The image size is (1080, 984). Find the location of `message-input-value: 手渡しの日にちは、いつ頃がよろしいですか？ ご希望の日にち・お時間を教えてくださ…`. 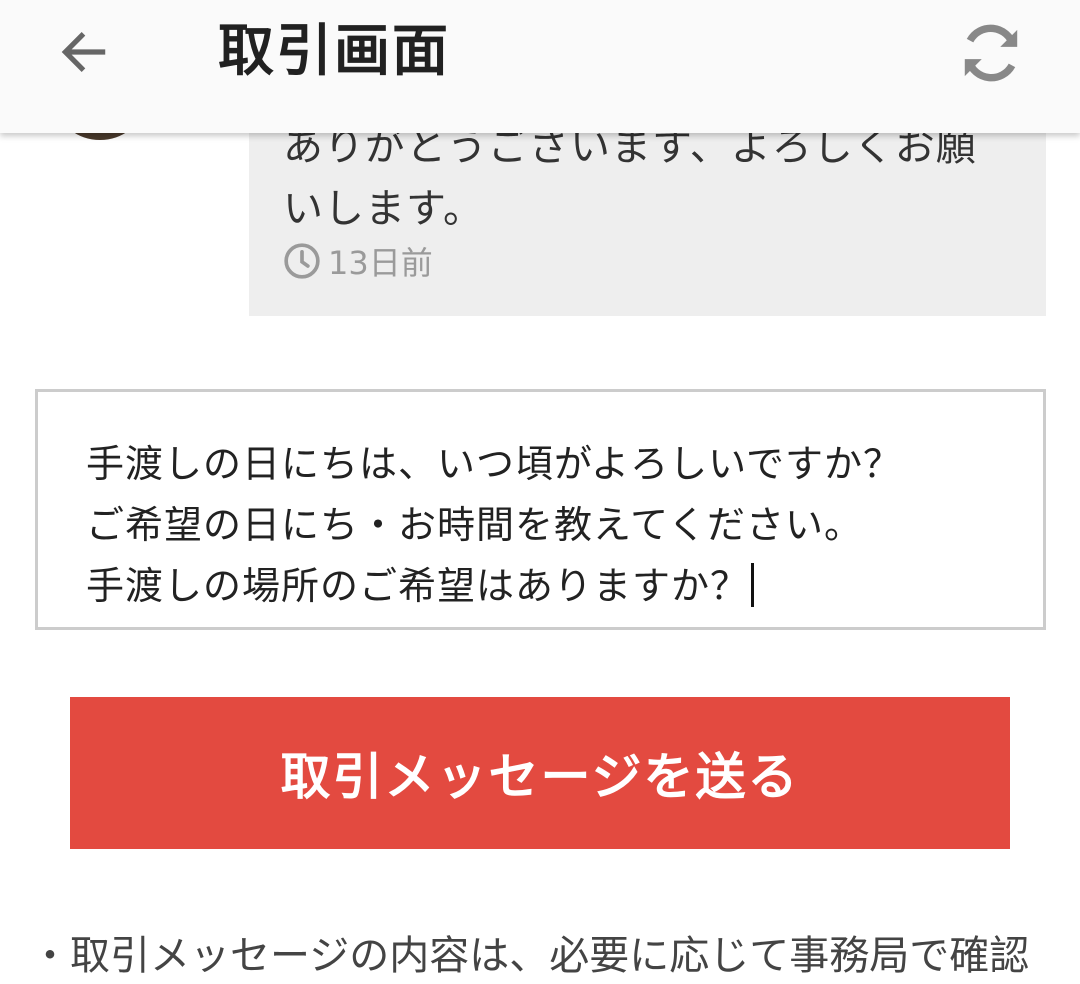

message-input-value: 手渡しの日にちは、いつ頃がよろしいですか？ ご希望の日にち・お時間を教えてくださ… is located at coordinates (494, 525).